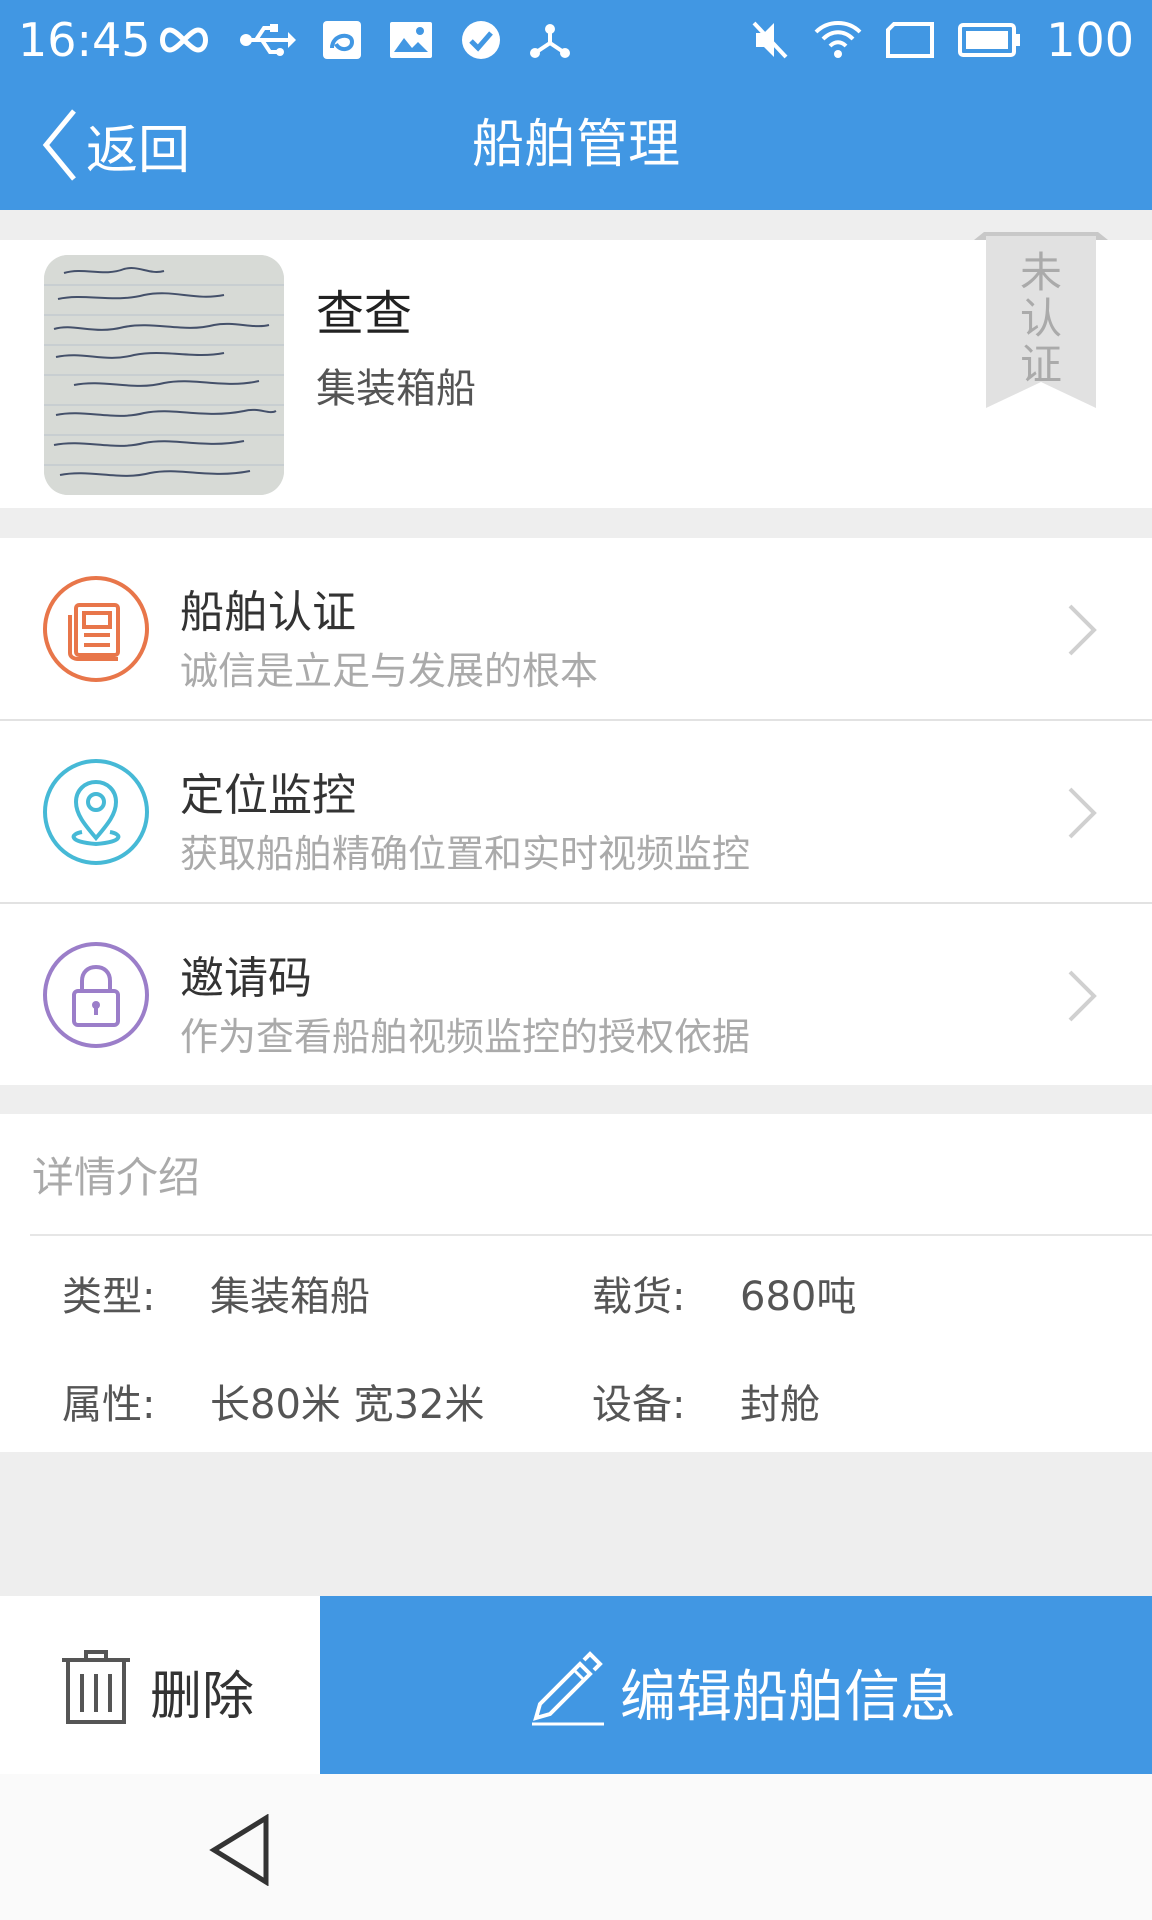 This screenshot has height=1920, width=1152. Describe the element at coordinates (59, 145) in the screenshot. I see `chevron-left-icon` at that location.